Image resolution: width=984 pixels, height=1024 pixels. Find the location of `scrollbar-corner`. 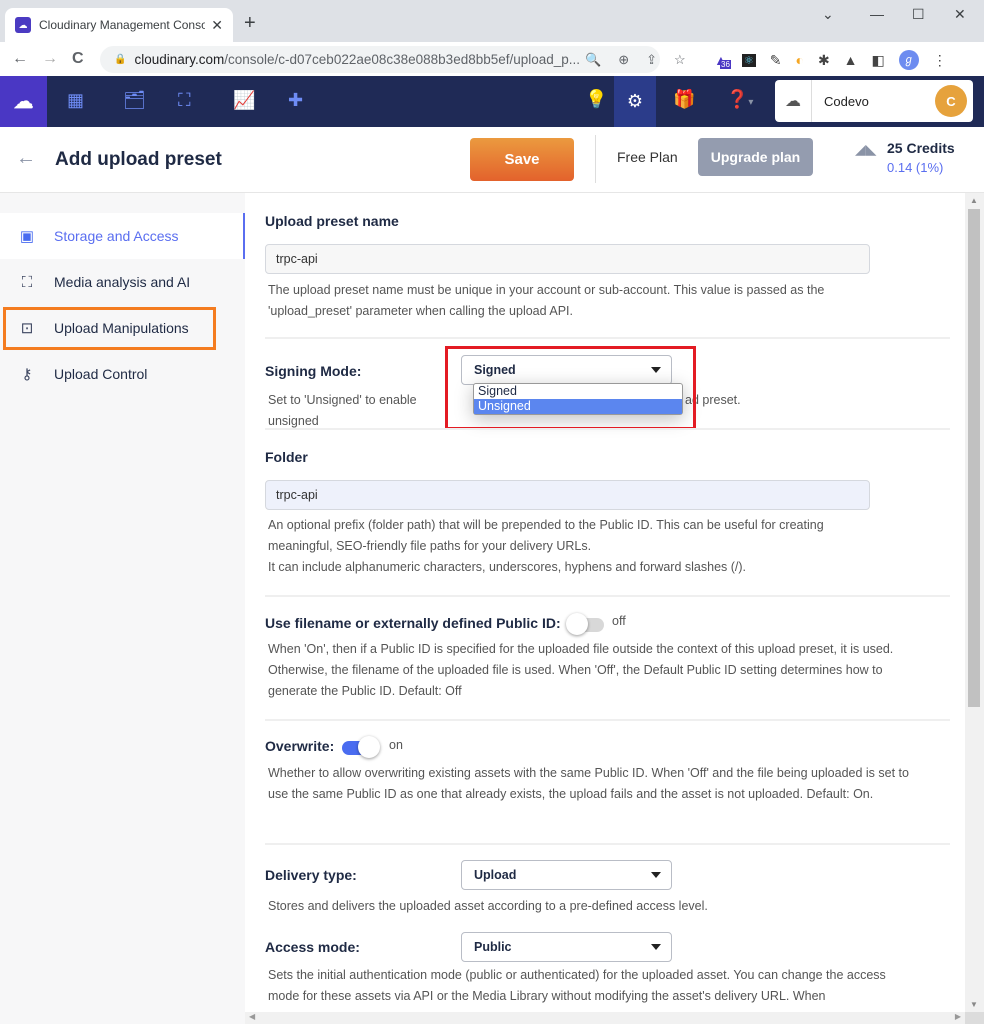

scrollbar-corner is located at coordinates (974, 1018).